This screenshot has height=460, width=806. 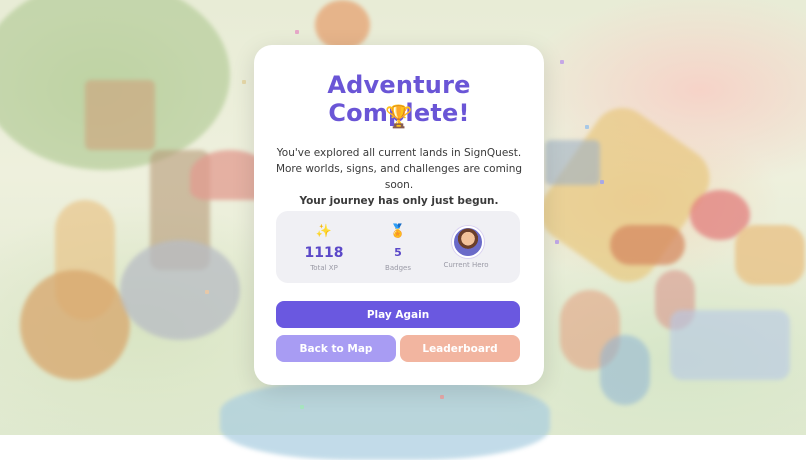 I want to click on stat-total-xp: ✨ 1118 Total XP, so click(x=324, y=247).